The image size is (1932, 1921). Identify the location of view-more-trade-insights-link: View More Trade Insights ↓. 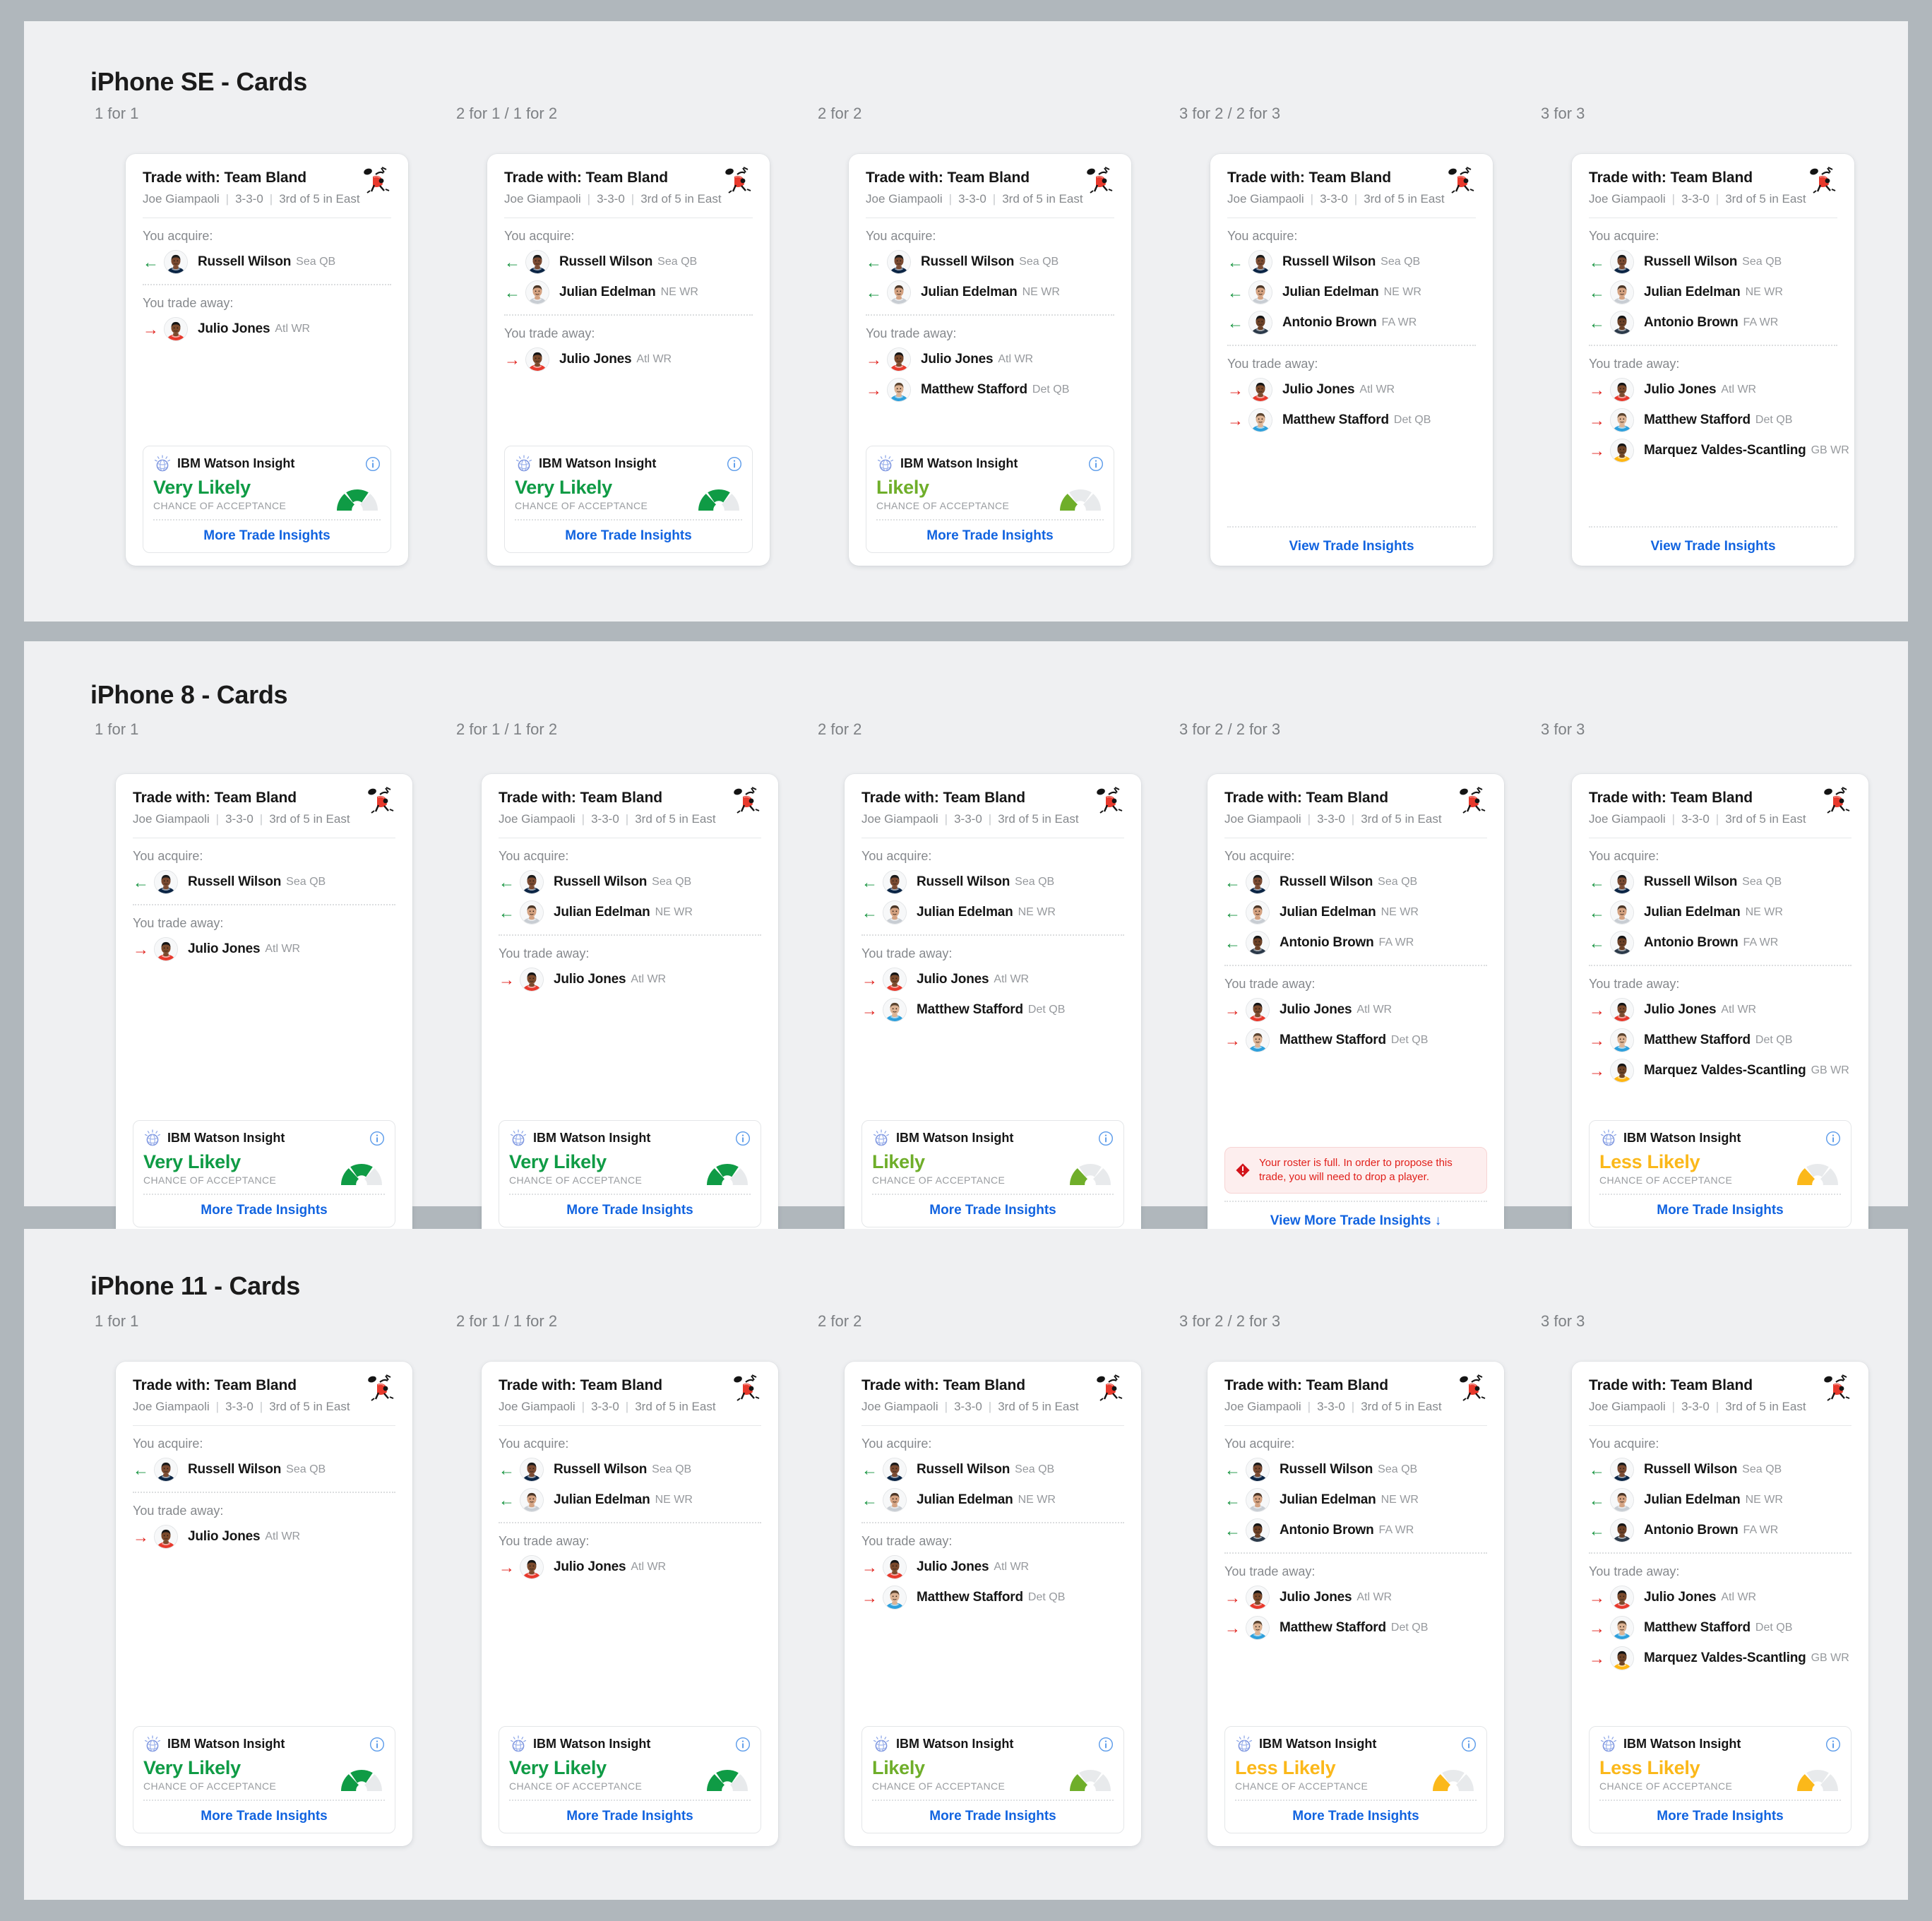
(1356, 1220).